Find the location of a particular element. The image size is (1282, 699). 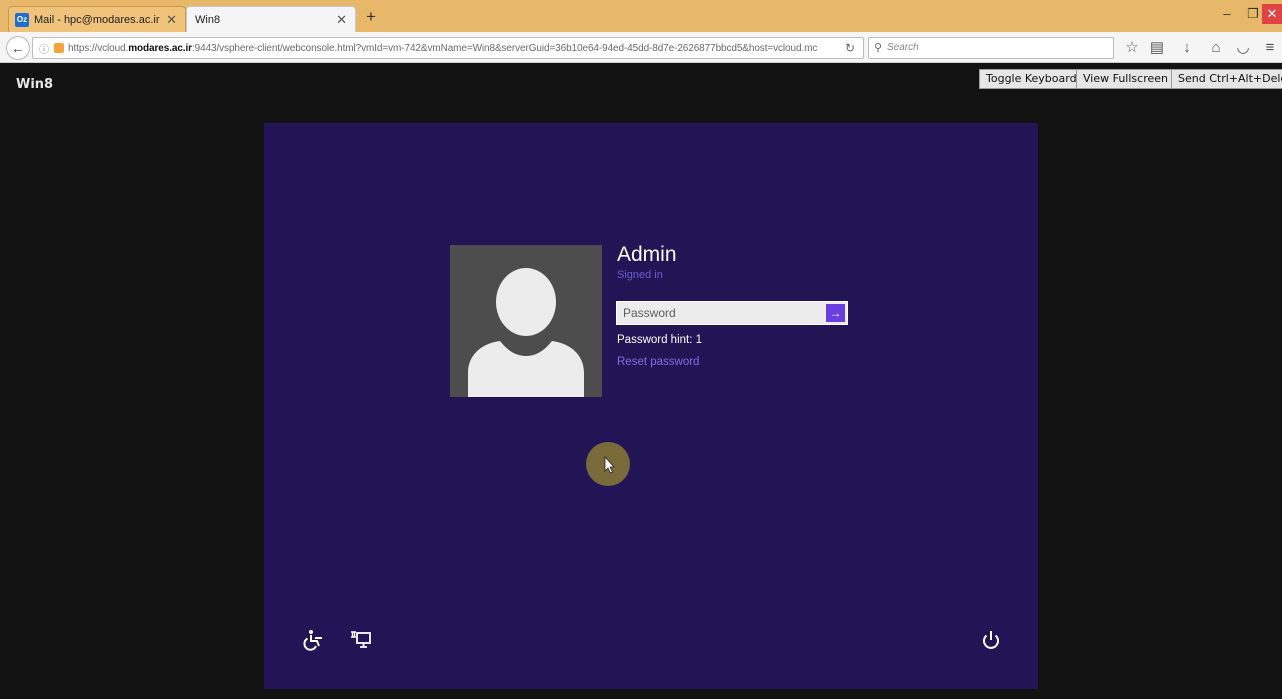

tab-win8: Win8 ✕ is located at coordinates (271, 19).